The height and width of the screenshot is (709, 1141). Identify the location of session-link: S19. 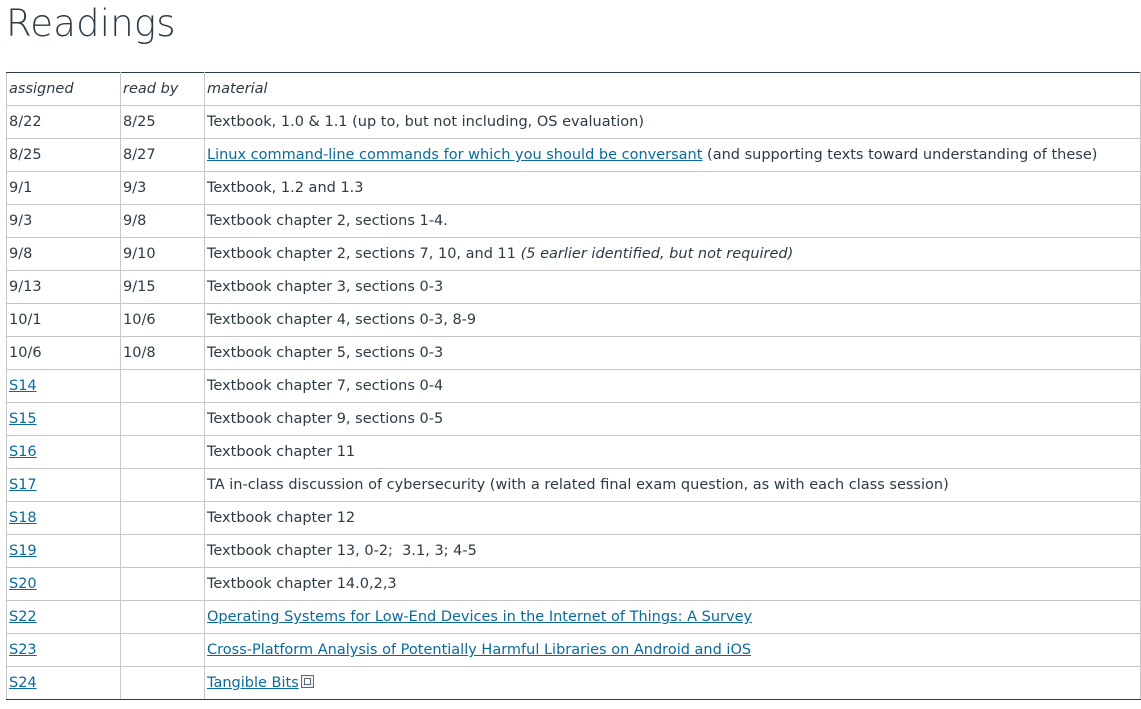
(23, 551).